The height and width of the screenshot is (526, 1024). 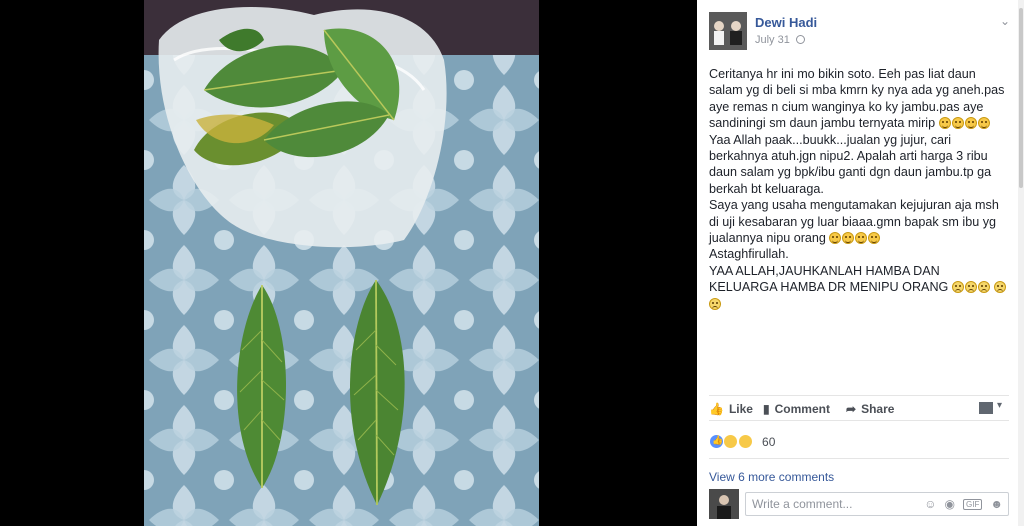 What do you see at coordinates (716, 409) in the screenshot?
I see `thumbs-up-icon: 👍` at bounding box center [716, 409].